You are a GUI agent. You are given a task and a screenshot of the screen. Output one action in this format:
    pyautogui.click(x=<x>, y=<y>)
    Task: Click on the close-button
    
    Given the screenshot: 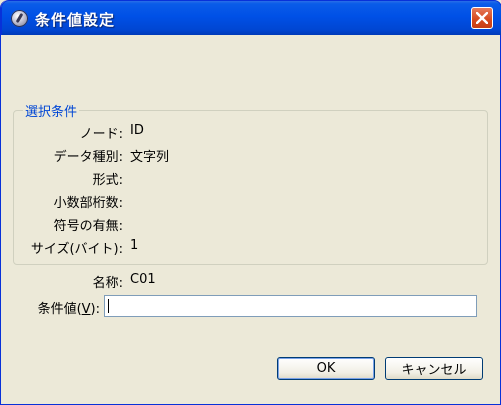 What is the action you would take?
    pyautogui.click(x=482, y=18)
    